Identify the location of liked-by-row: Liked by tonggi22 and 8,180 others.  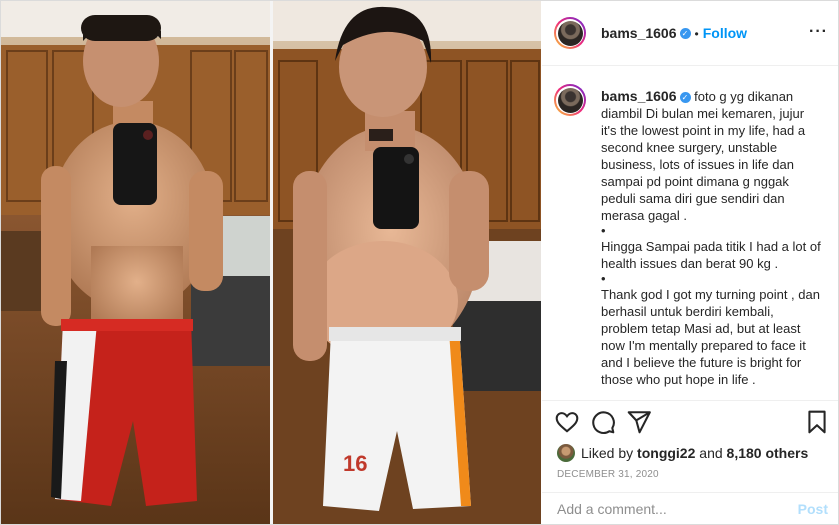
(682, 453).